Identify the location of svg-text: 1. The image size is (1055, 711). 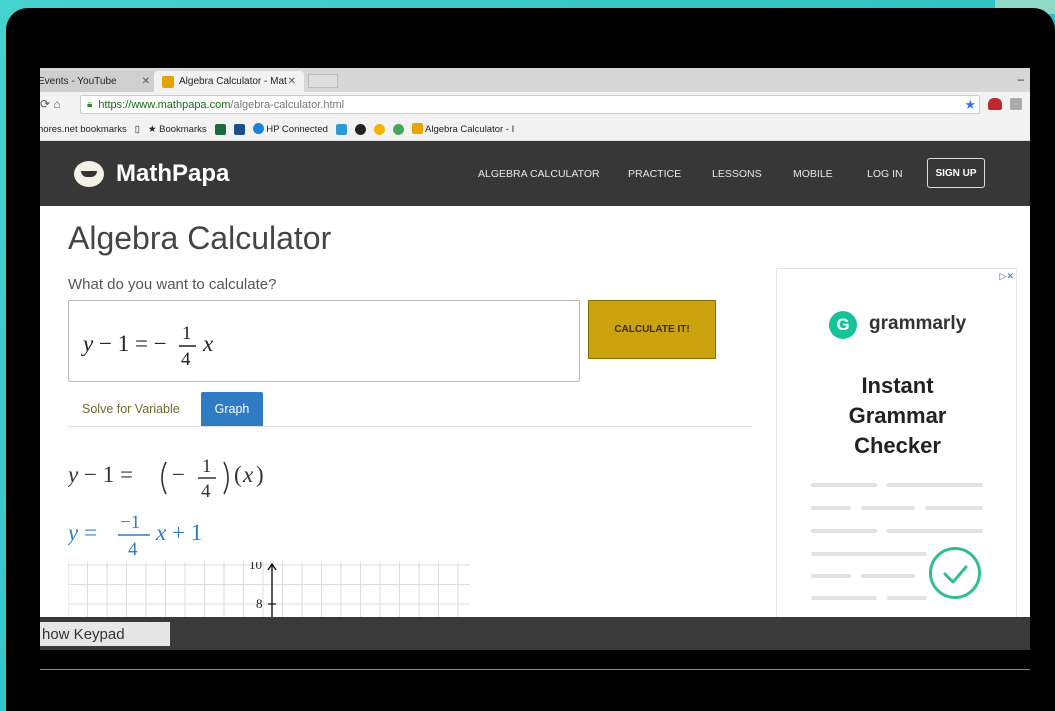
(187, 333).